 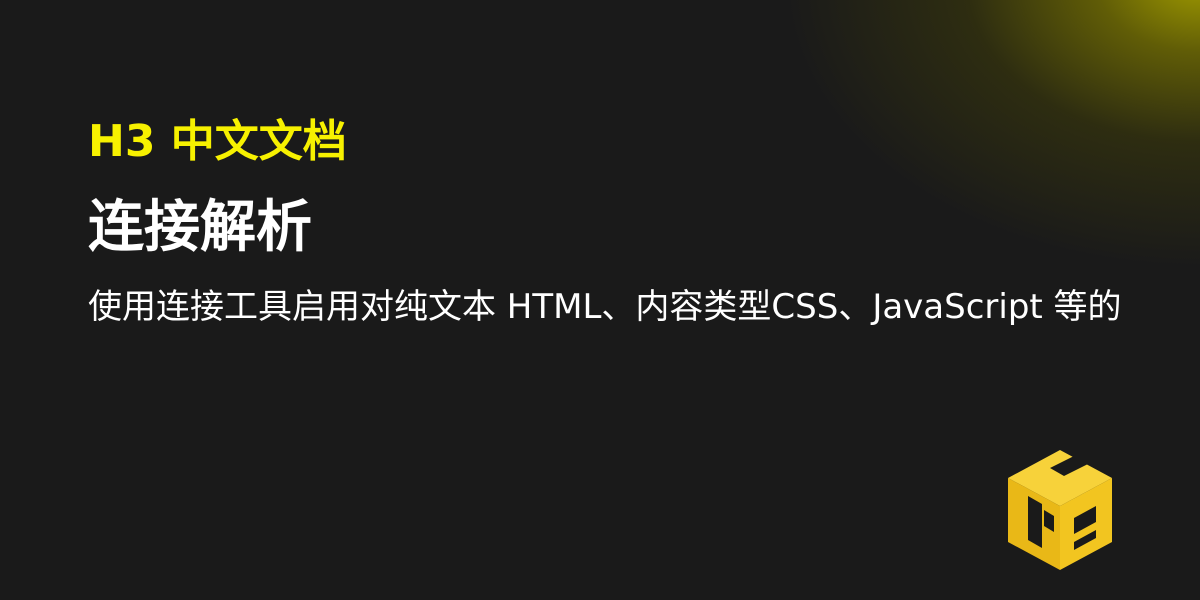 What do you see at coordinates (217, 141) in the screenshot?
I see `brand-heading: H3 中文文档` at bounding box center [217, 141].